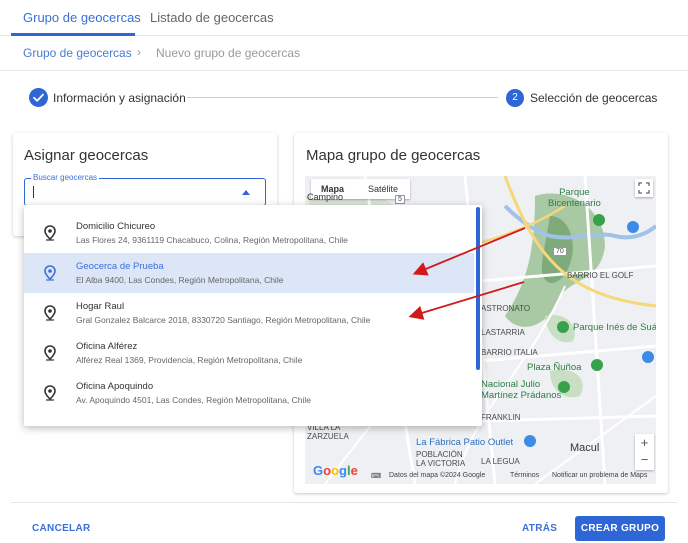 The image size is (688, 543). Describe the element at coordinates (560, 251) in the screenshot. I see `route-70-marker: 70` at that location.